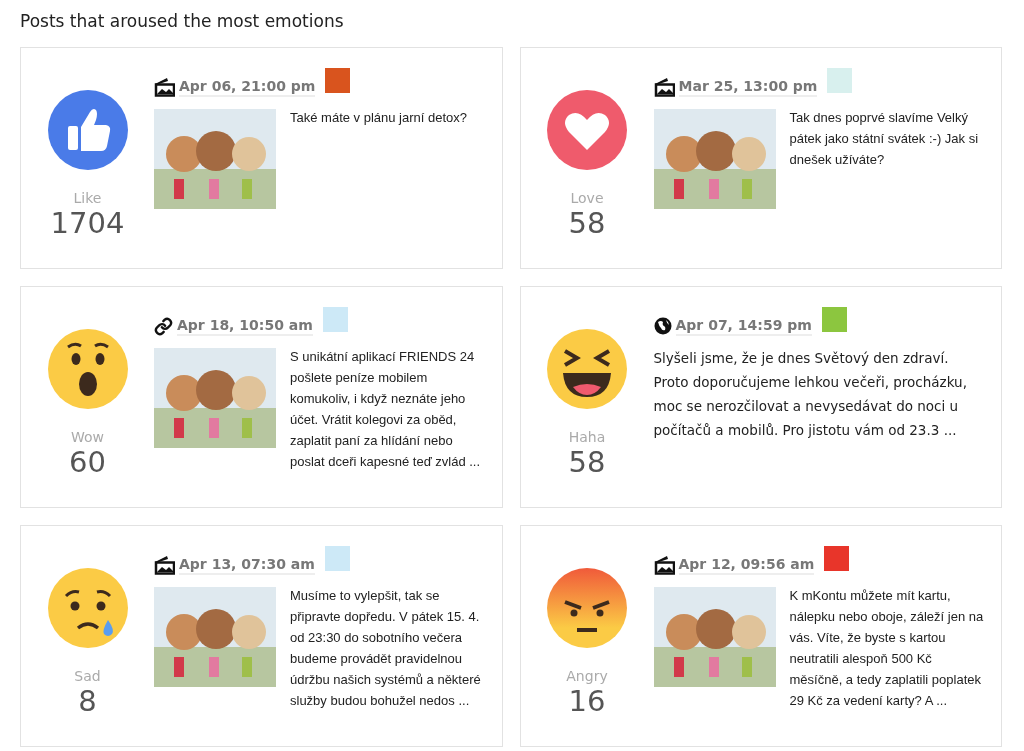 Image resolution: width=1024 pixels, height=751 pixels. Describe the element at coordinates (87, 198) in the screenshot. I see `reaction-label: Like` at that location.